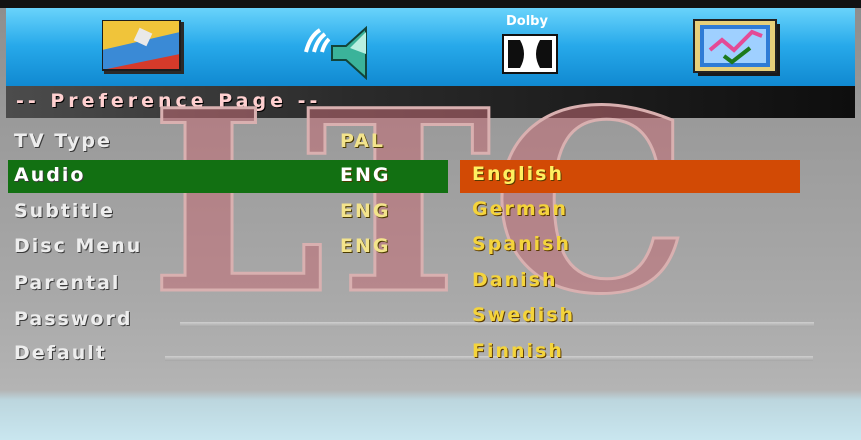  I want to click on page-title: -- Preference Page --, so click(169, 101).